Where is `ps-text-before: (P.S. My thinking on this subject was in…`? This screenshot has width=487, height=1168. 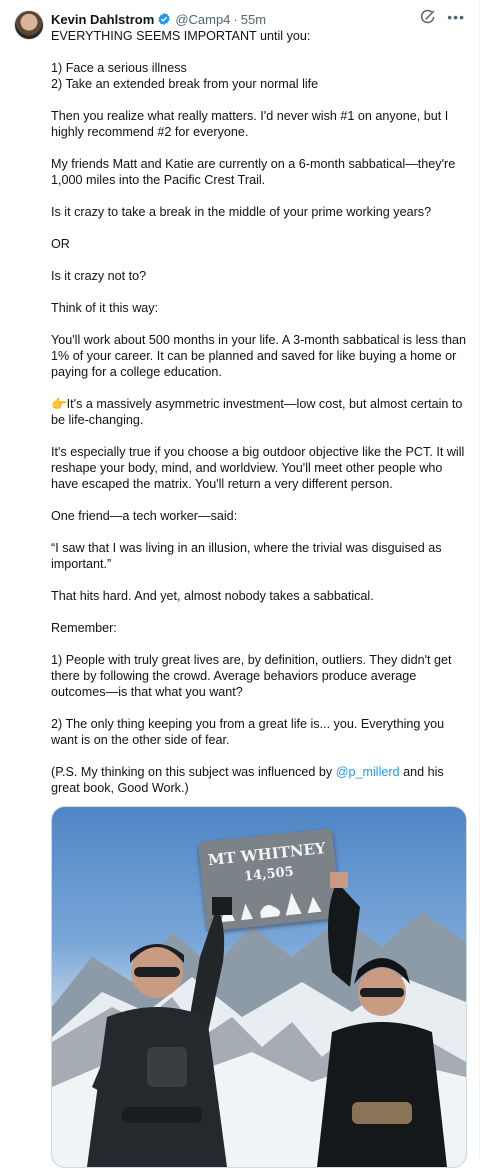 ps-text-before: (P.S. My thinking on this subject was in… is located at coordinates (193, 772).